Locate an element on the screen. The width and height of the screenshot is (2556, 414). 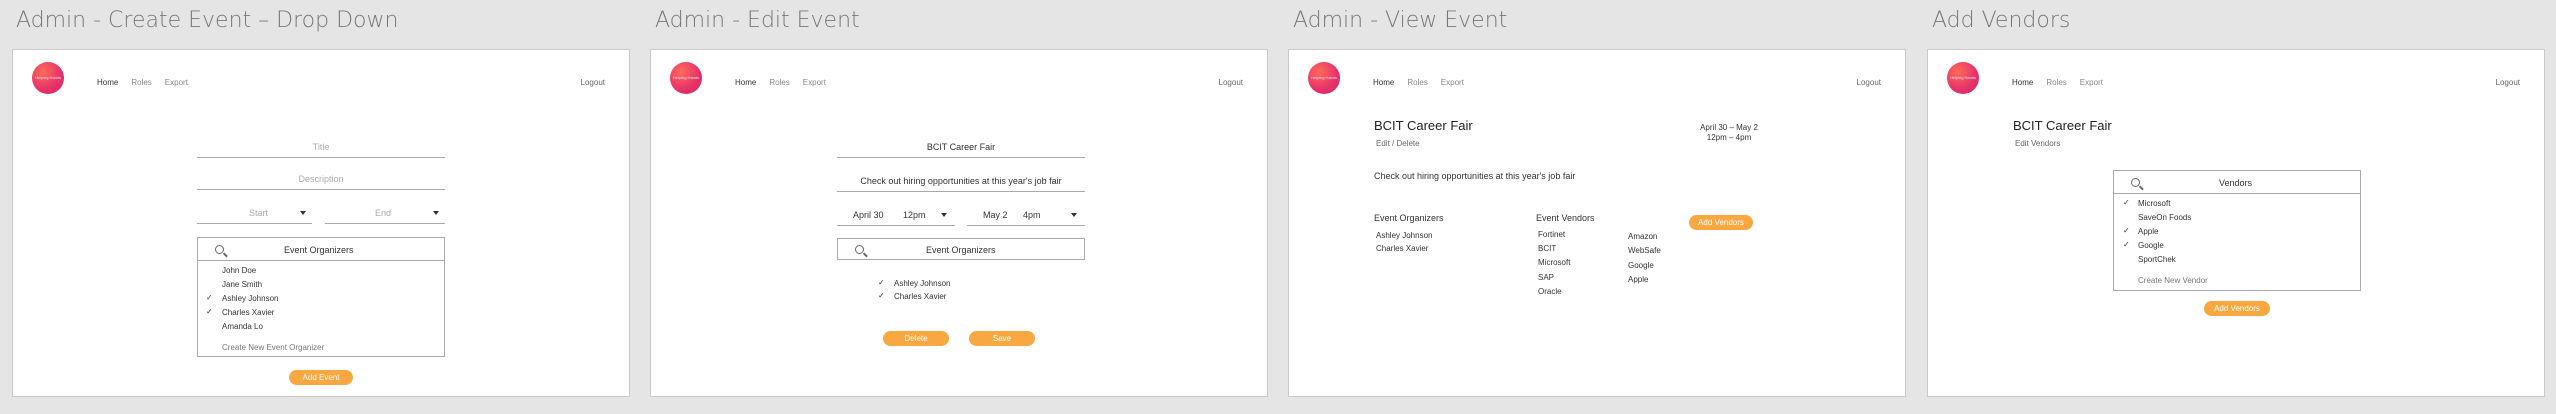
start-select: Start is located at coordinates (254, 216).